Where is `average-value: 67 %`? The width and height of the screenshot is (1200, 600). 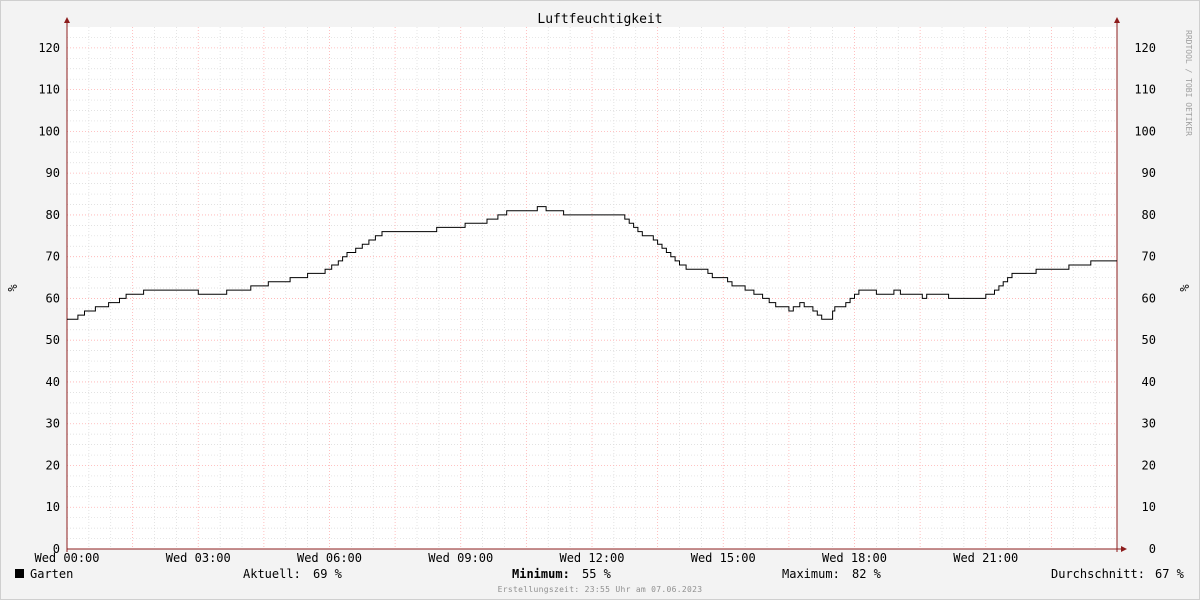
average-value: 67 % is located at coordinates (1169, 574).